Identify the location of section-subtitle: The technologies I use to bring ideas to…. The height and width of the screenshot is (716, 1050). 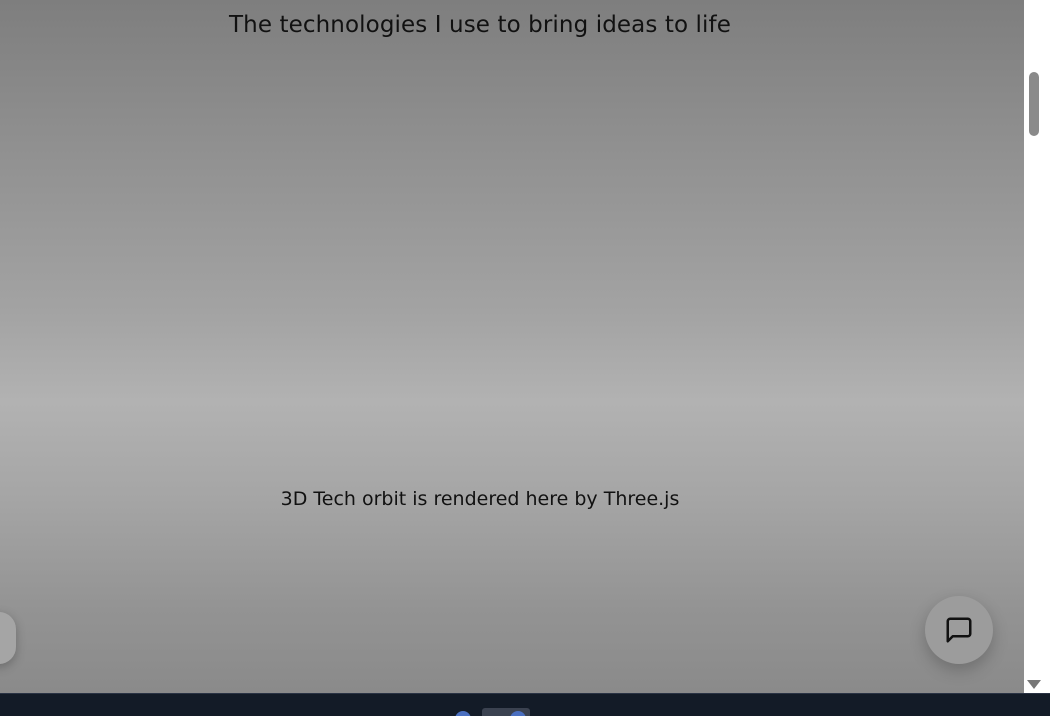
(480, 25).